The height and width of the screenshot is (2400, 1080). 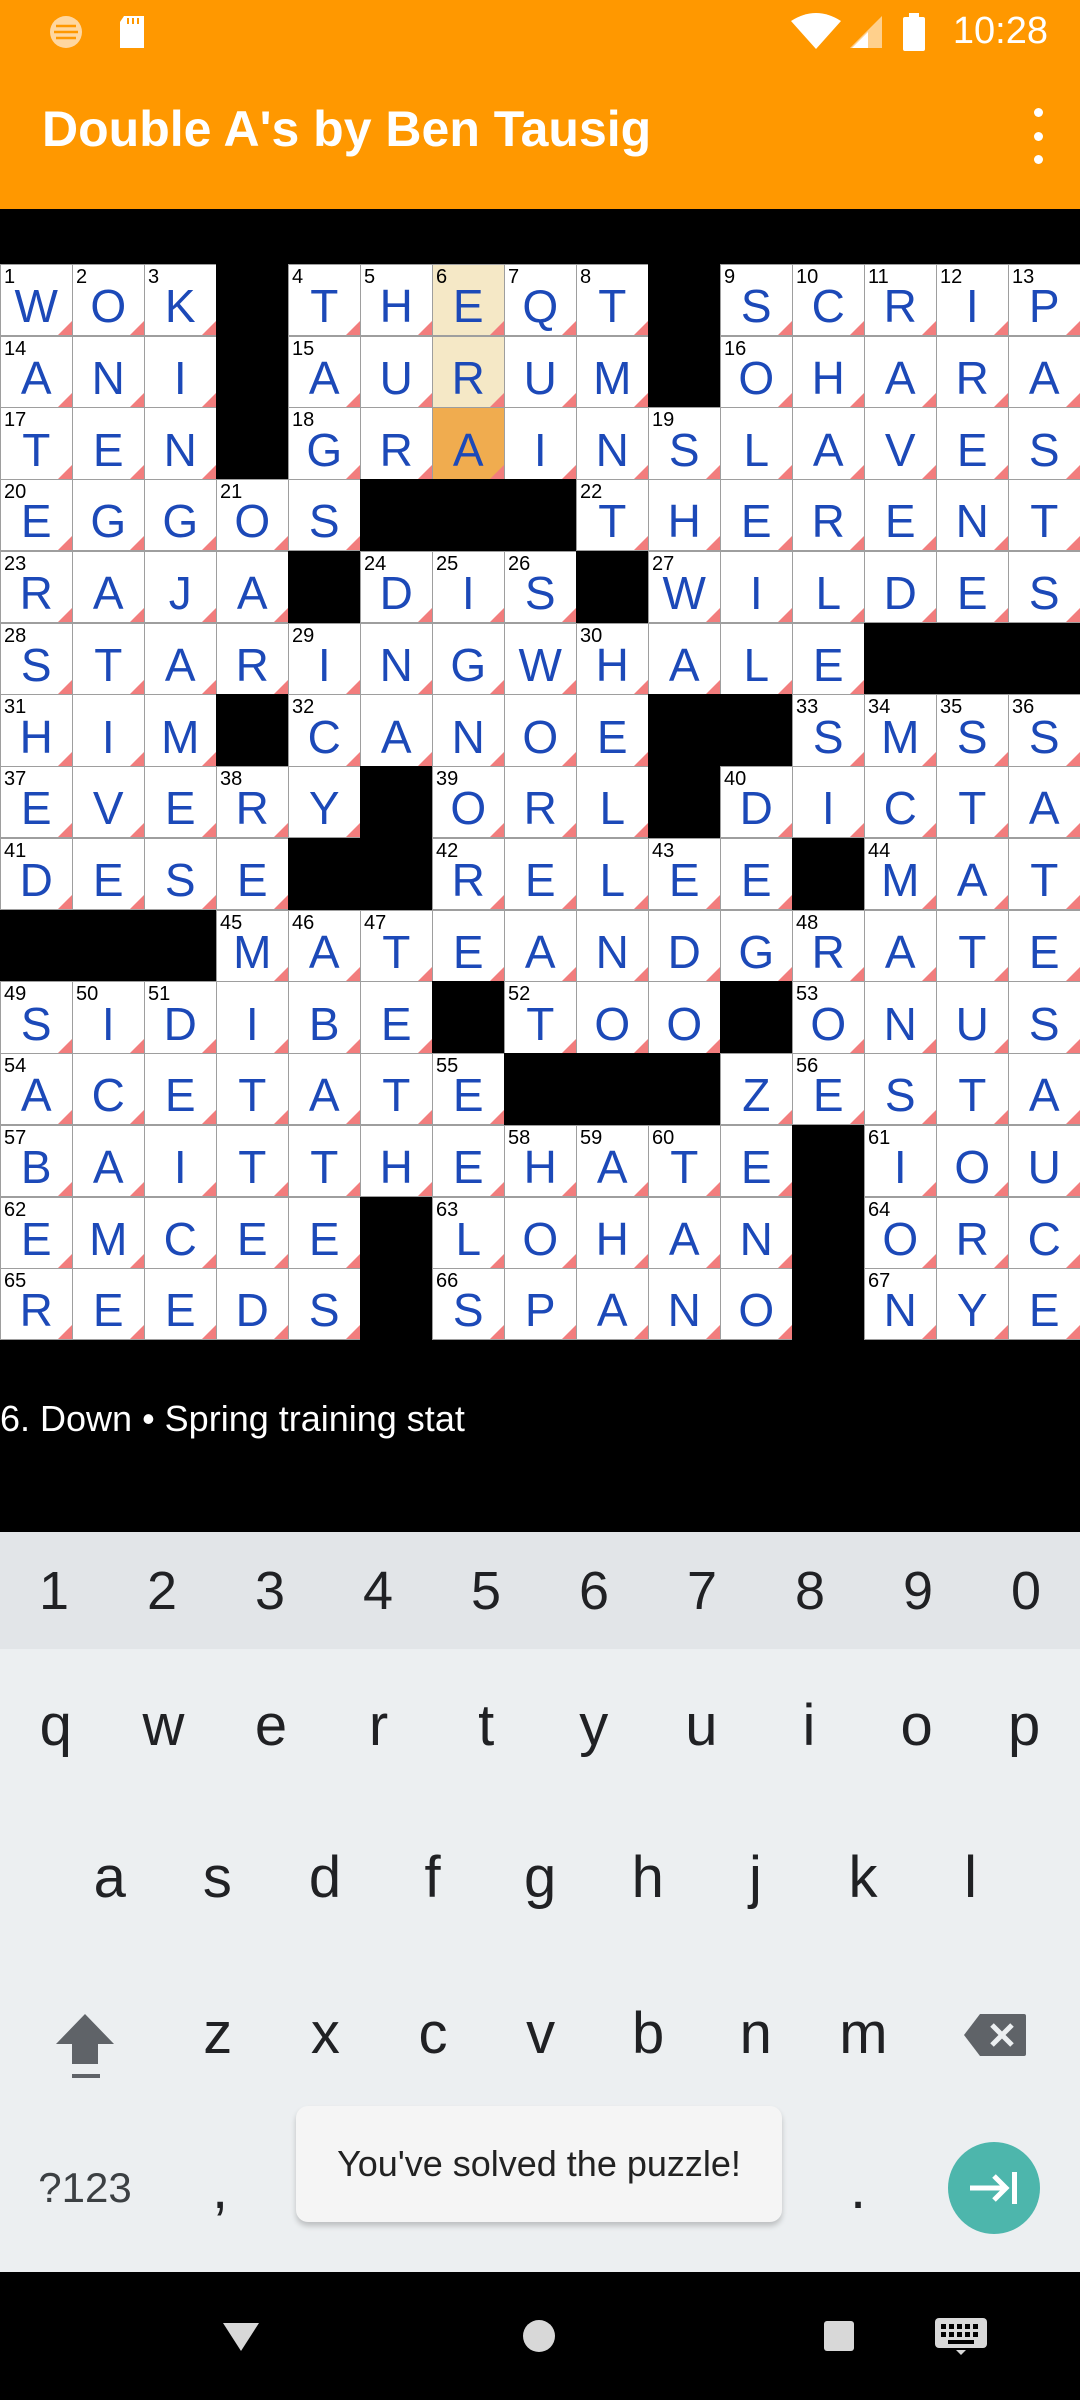 What do you see at coordinates (612, 515) in the screenshot?
I see `grid-cell: 22 T` at bounding box center [612, 515].